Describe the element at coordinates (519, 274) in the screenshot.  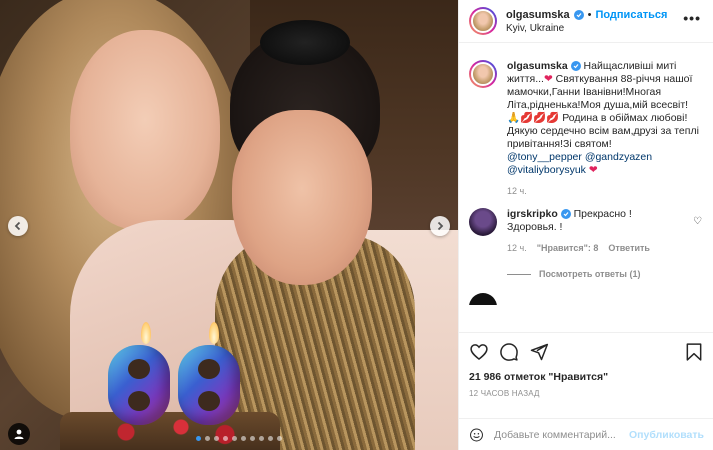
I see `replies-line` at that location.